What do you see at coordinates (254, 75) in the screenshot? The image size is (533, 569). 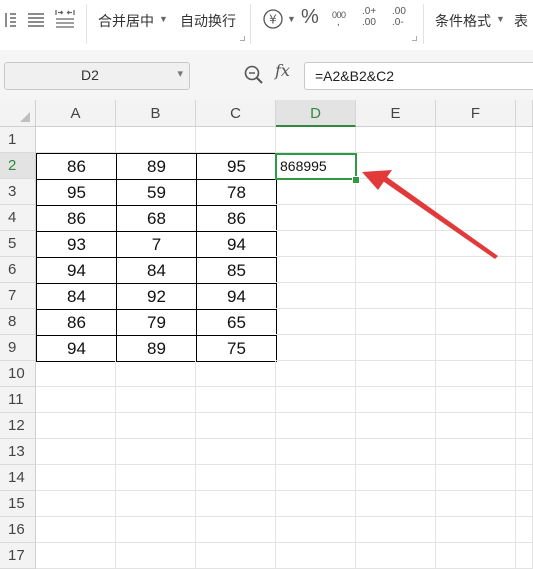 I see `zoom-search-icon` at bounding box center [254, 75].